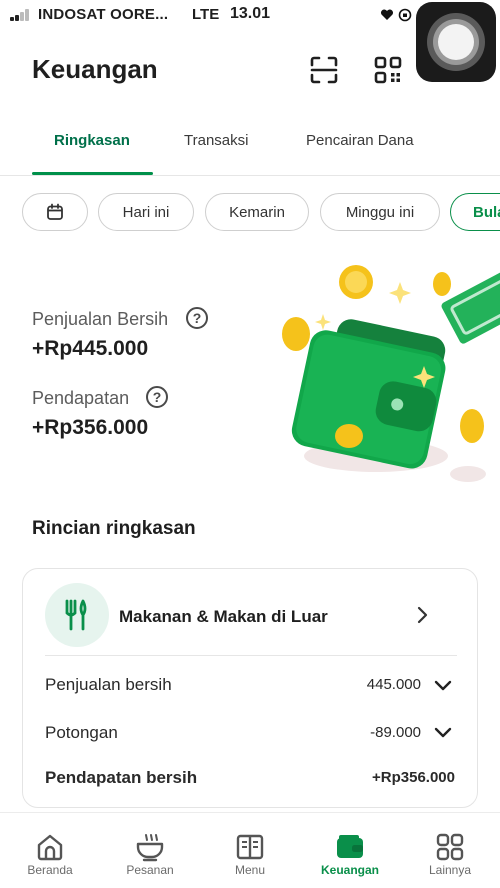 The width and height of the screenshot is (500, 888). I want to click on card-divider, so click(251, 655).